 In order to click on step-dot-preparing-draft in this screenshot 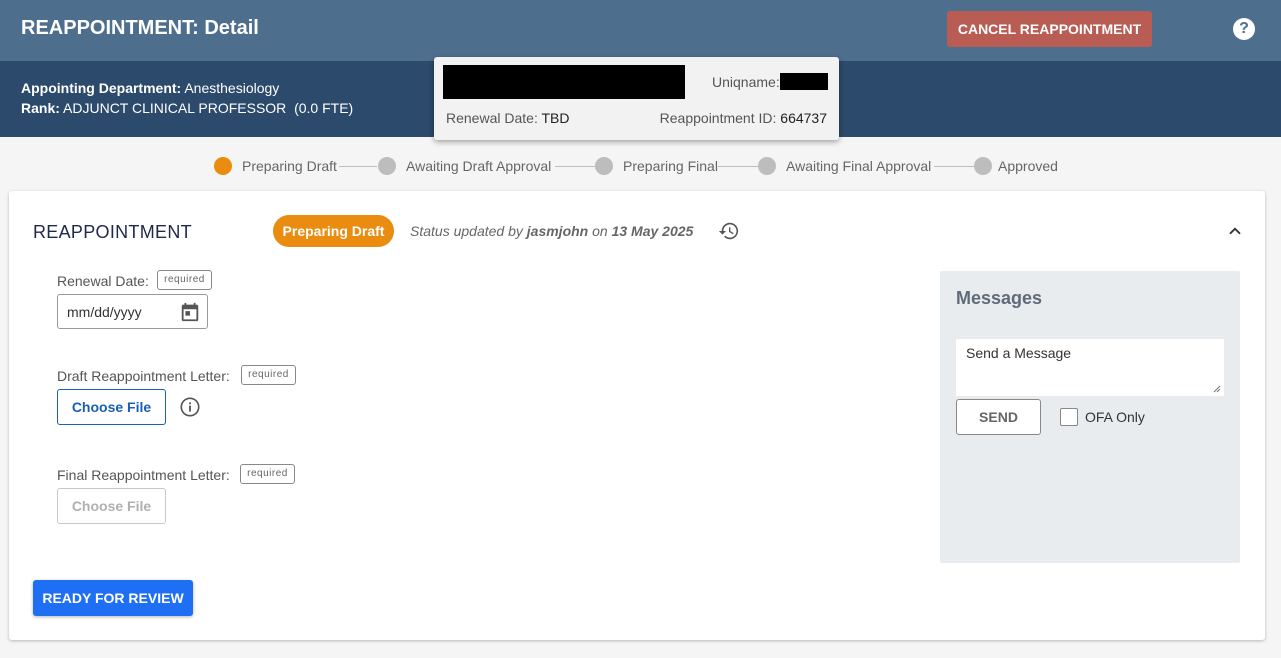, I will do `click(223, 166)`.